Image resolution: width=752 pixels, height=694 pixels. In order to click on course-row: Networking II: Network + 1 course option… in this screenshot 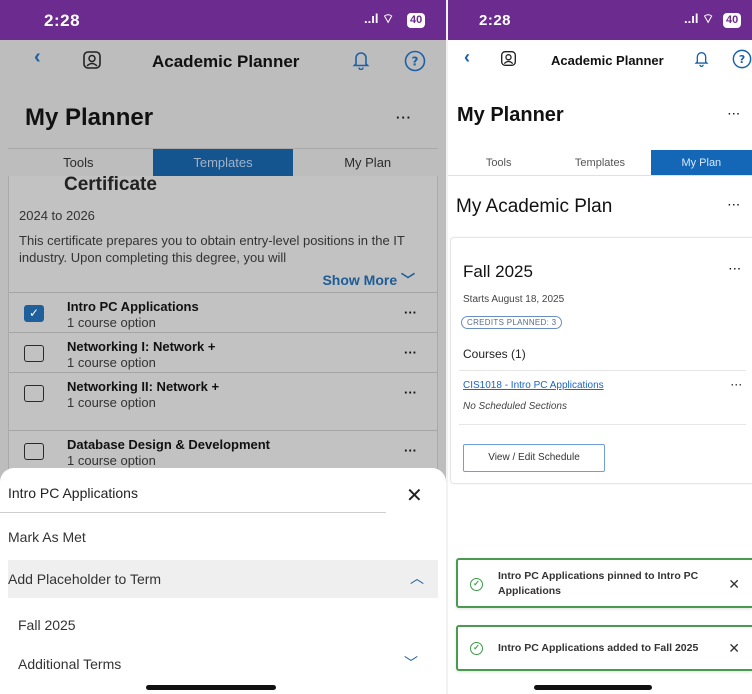, I will do `click(223, 392)`.